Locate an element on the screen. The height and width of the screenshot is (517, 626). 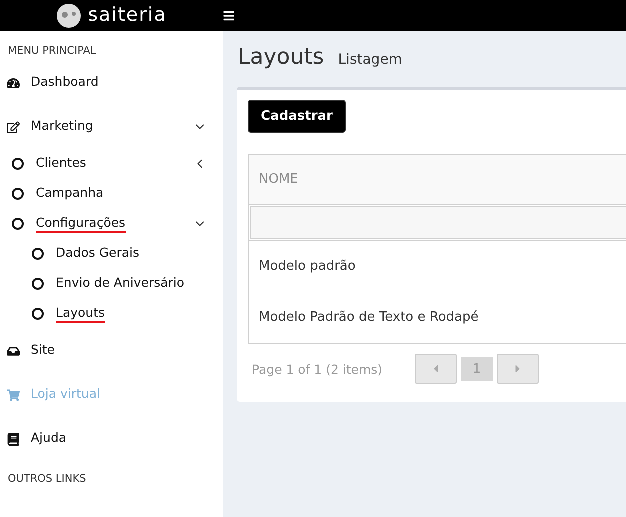
page-title: Layouts is located at coordinates (281, 57).